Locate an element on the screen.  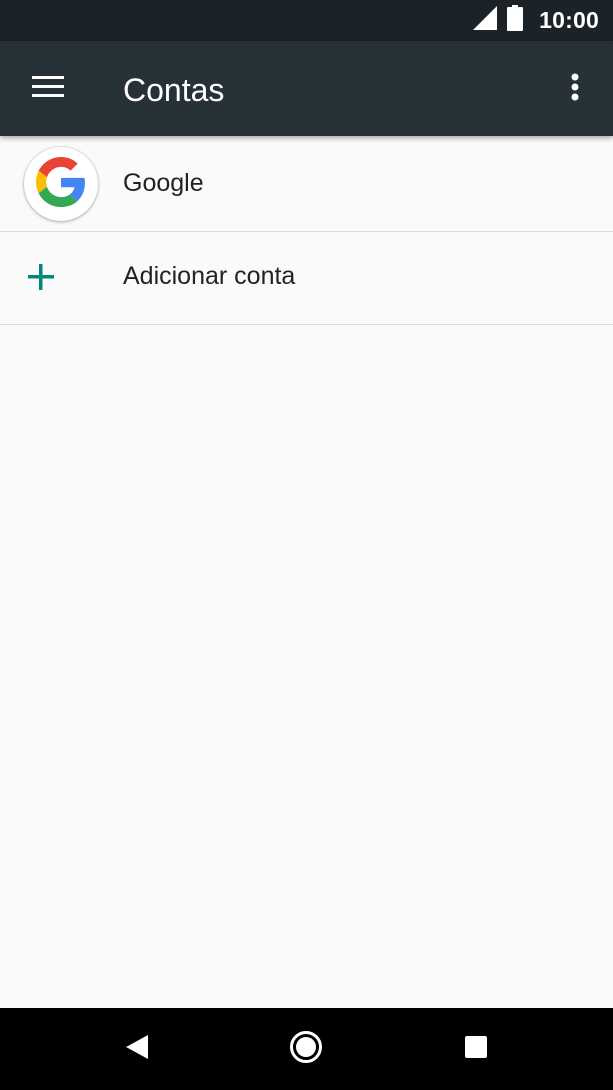
status-bar: 10:00 is located at coordinates (306, 20).